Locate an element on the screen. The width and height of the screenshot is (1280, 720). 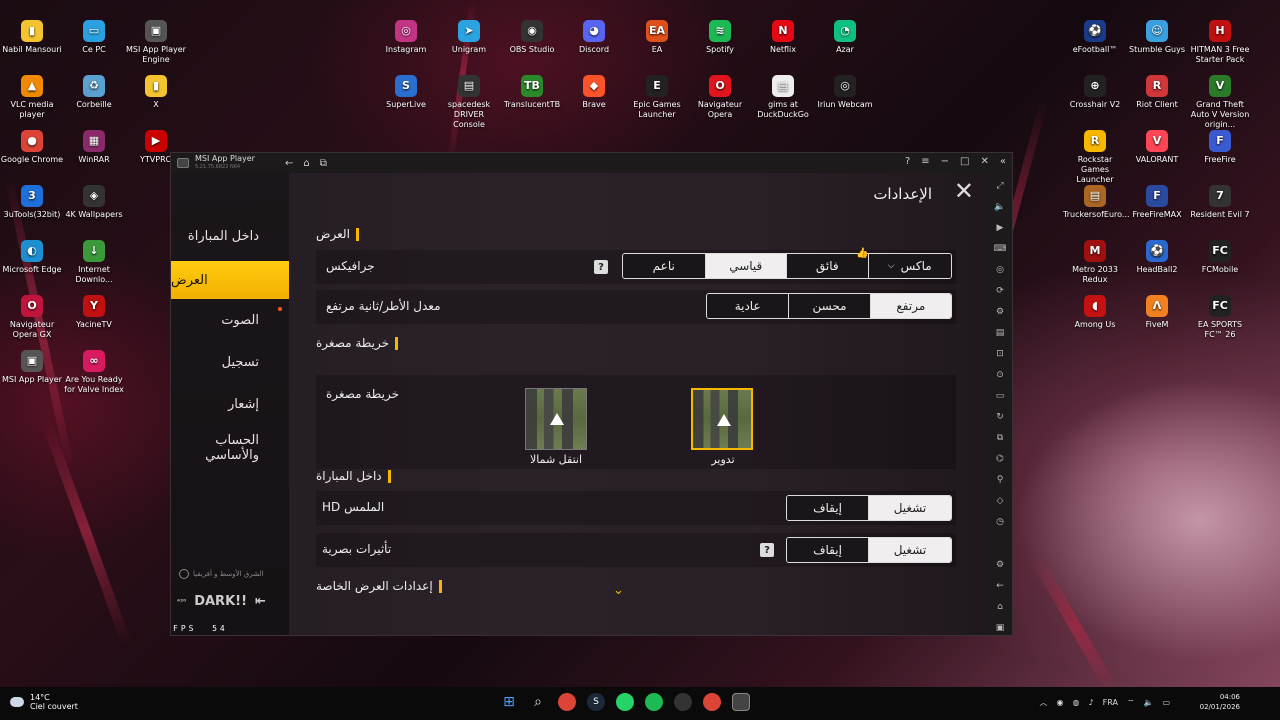
desktop-icon: ◆ Brave is located at coordinates (594, 92).